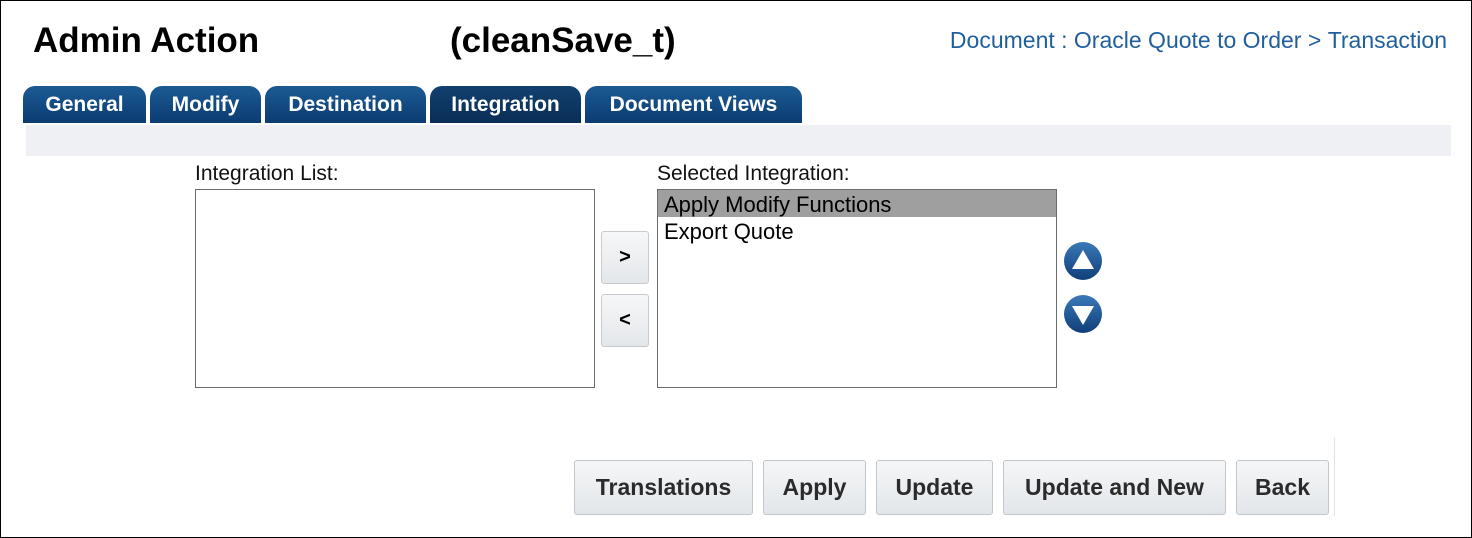  I want to click on update-button: Update, so click(934, 487).